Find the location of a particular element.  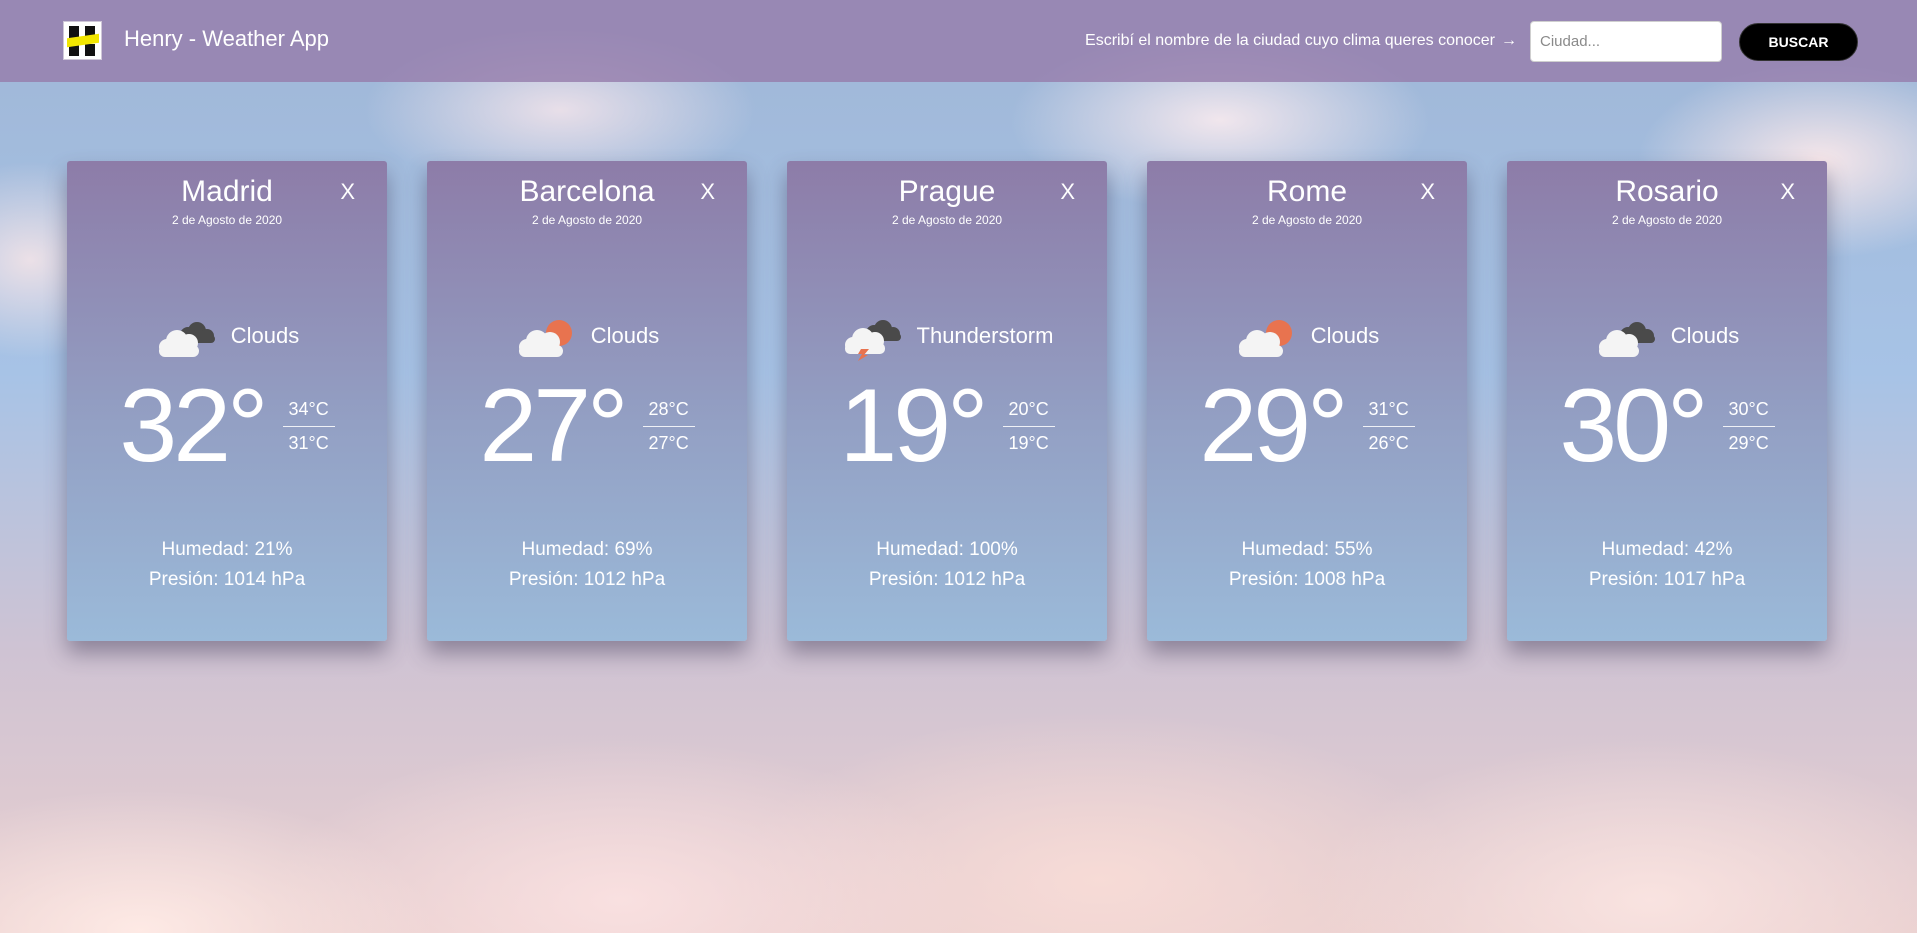

min-max-temperature: 28°C 27°C is located at coordinates (668, 426).